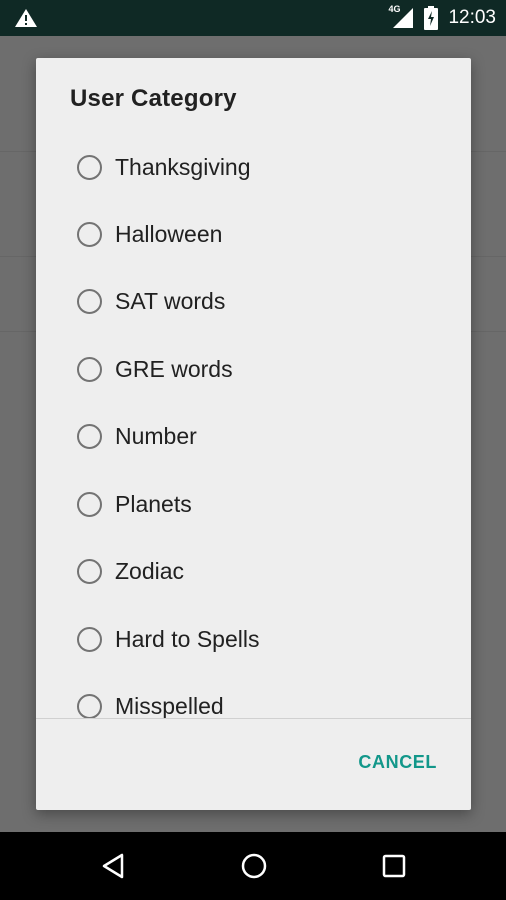 Image resolution: width=506 pixels, height=900 pixels. What do you see at coordinates (156, 436) in the screenshot?
I see `option-label: Number` at bounding box center [156, 436].